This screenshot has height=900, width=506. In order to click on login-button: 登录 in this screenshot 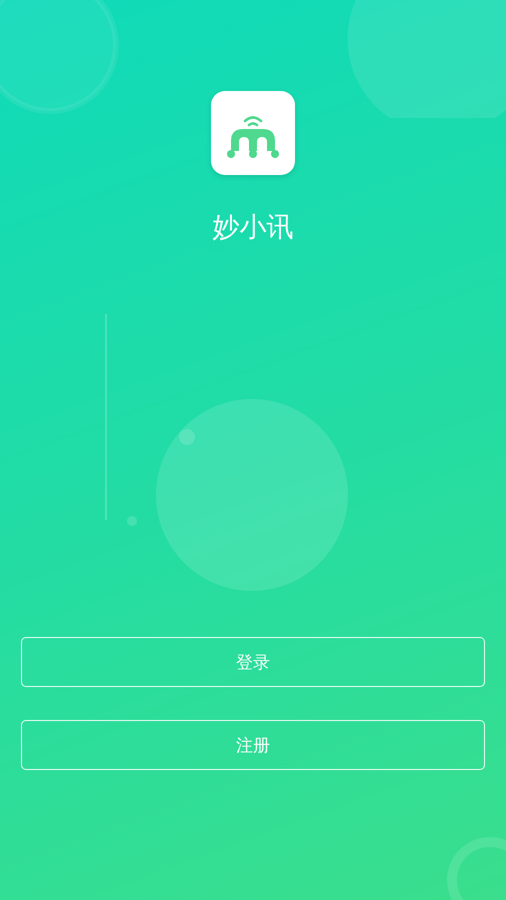, I will do `click(253, 662)`.